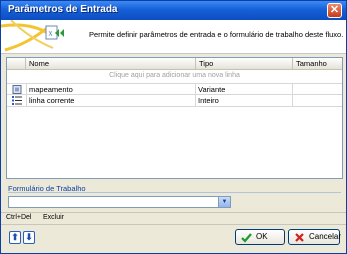 Image resolution: width=347 pixels, height=254 pixels. Describe the element at coordinates (325, 236) in the screenshot. I see `cancel-label: Cancelar` at that location.